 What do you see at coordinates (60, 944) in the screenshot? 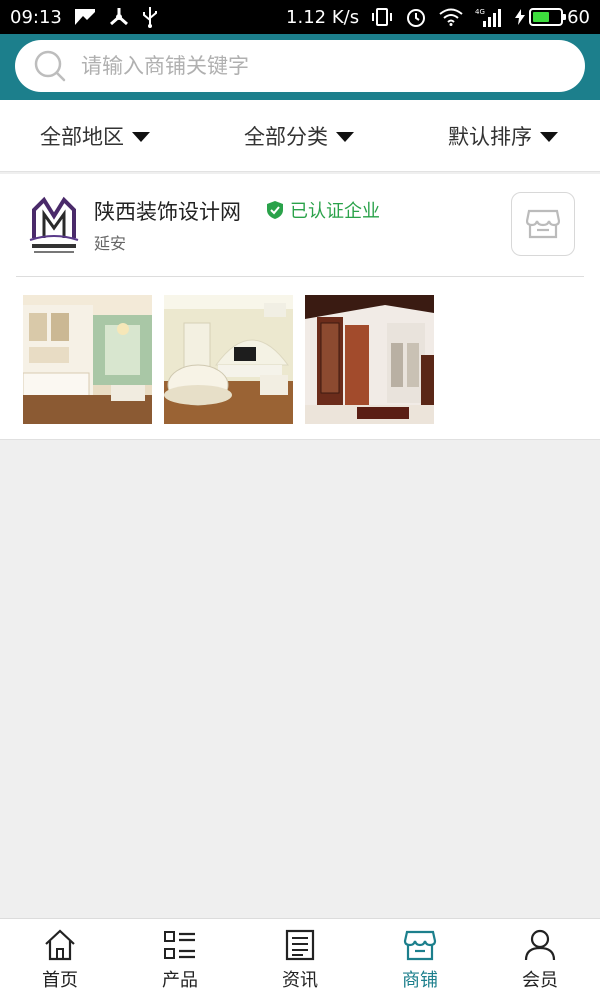
I see `home-icon` at bounding box center [60, 944].